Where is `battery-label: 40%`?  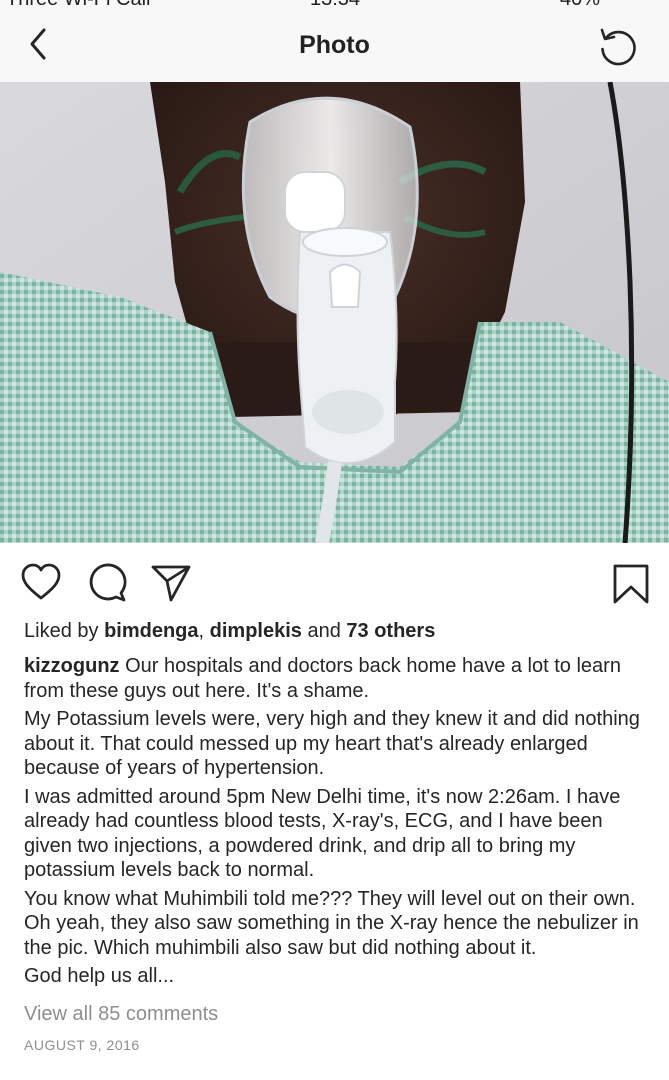 battery-label: 40% is located at coordinates (580, 4).